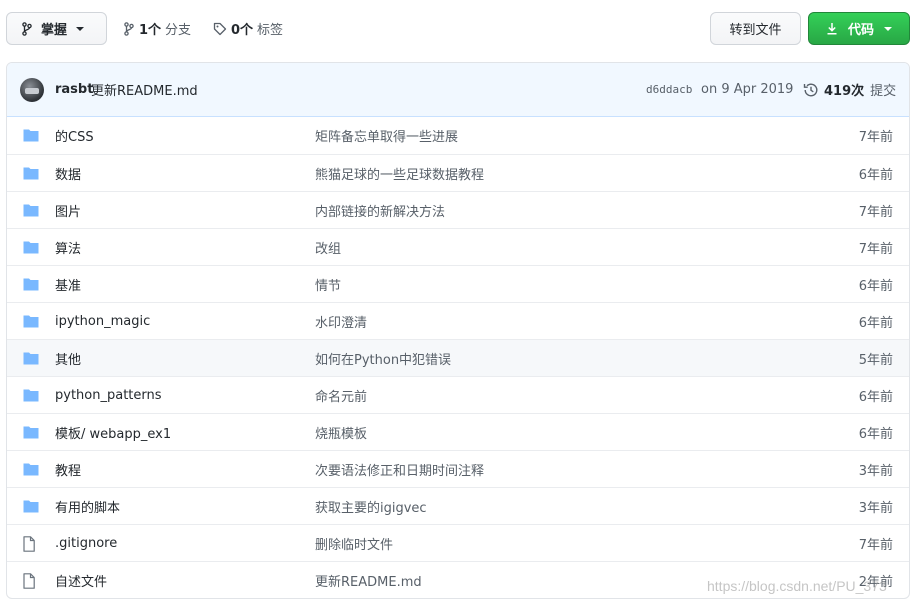 The height and width of the screenshot is (607, 920). What do you see at coordinates (399, 173) in the screenshot?
I see `file-commit-message: 熊猫足球的一些足球数据教程` at bounding box center [399, 173].